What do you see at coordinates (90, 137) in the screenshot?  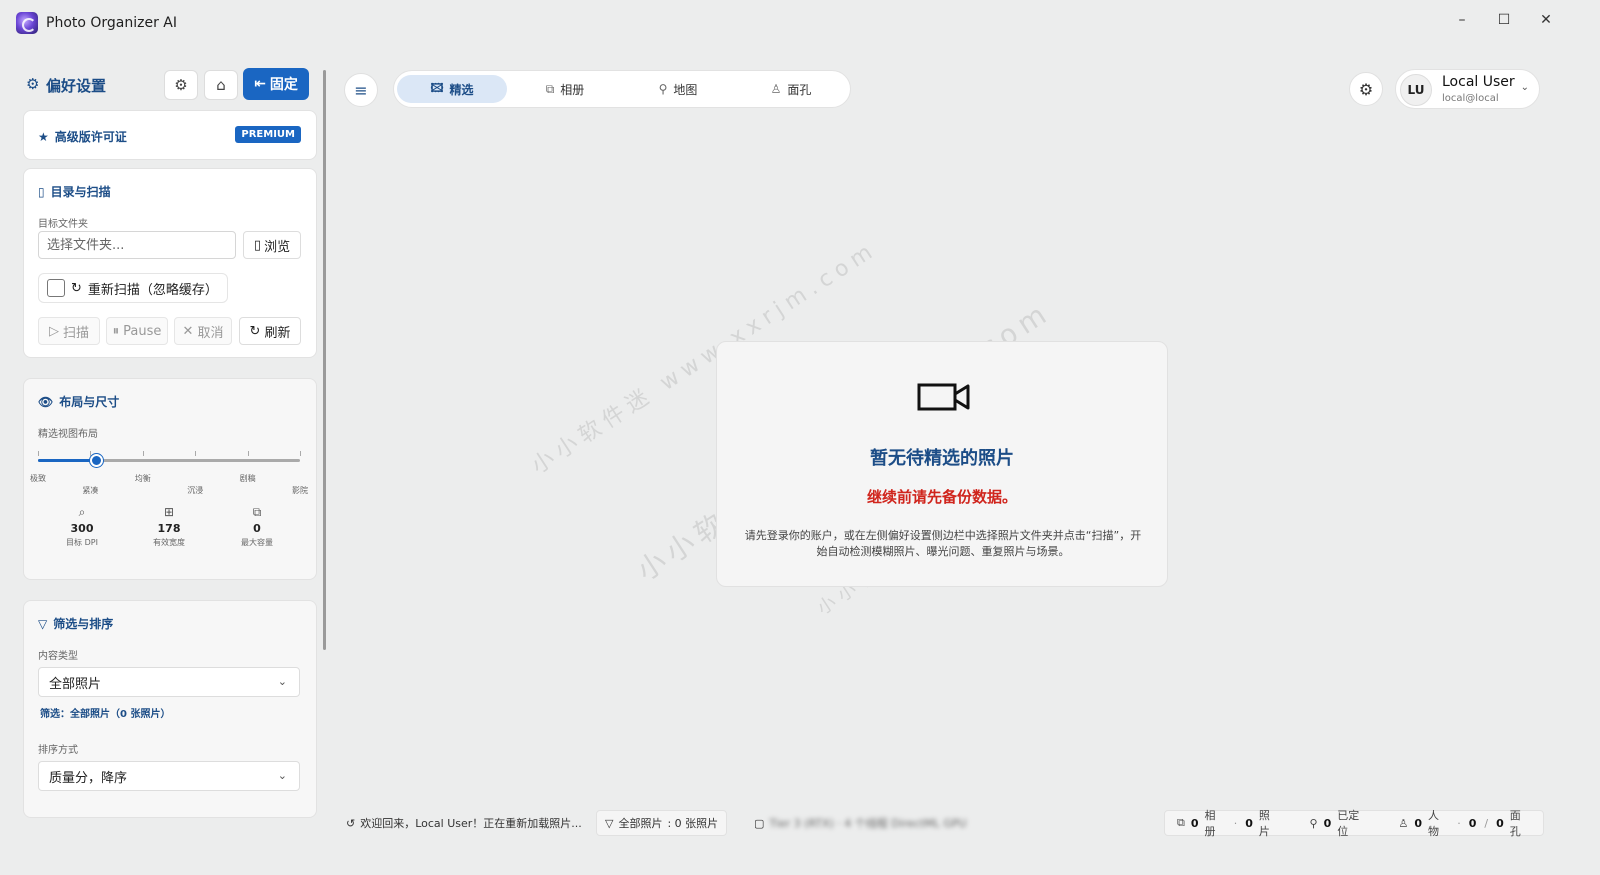 I see `premium-label: 高级版许可证` at bounding box center [90, 137].